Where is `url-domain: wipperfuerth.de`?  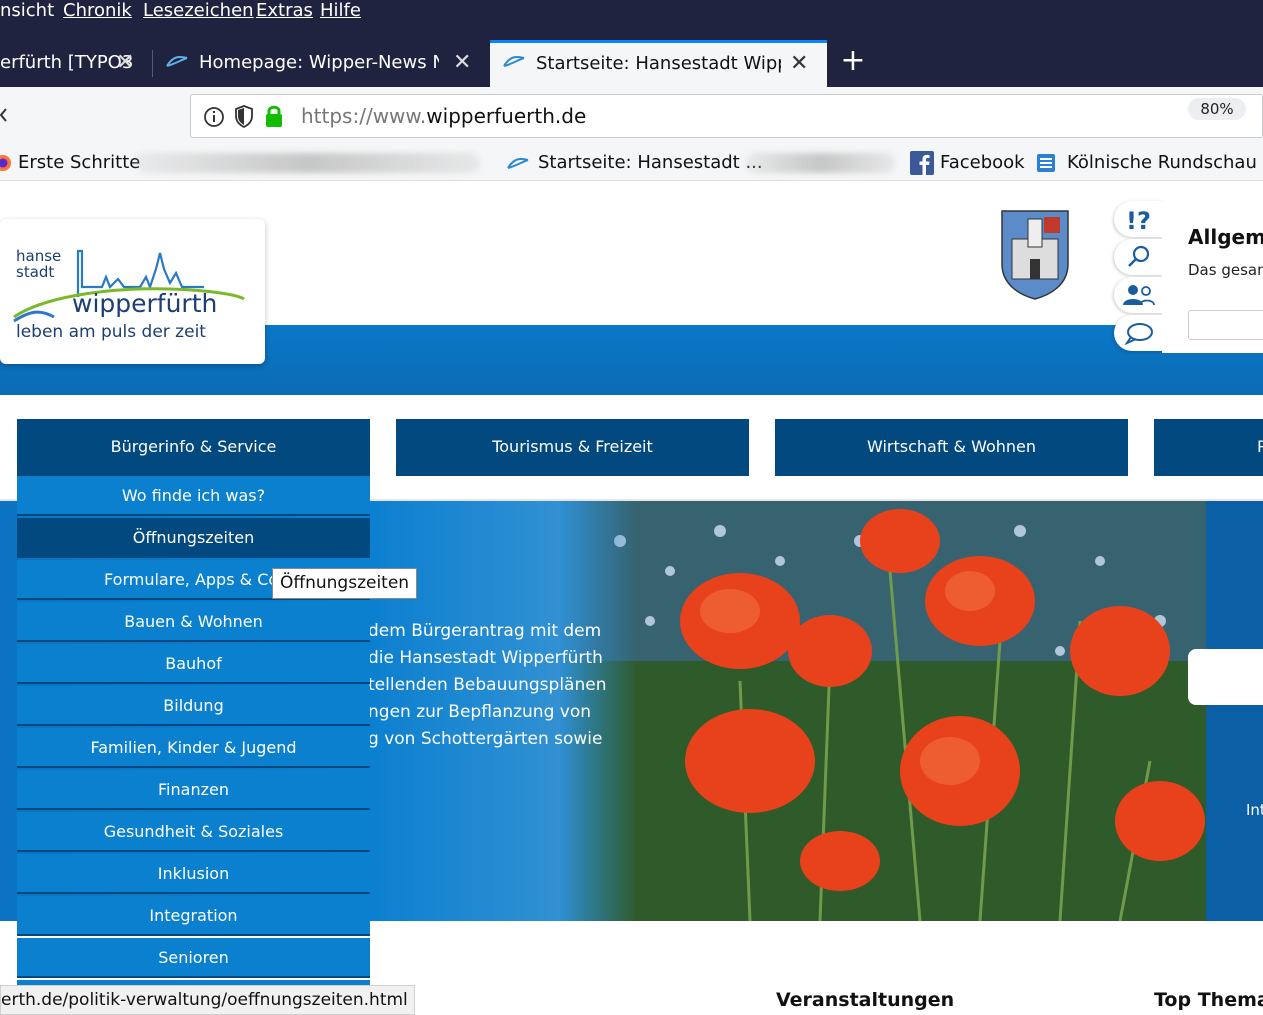 url-domain: wipperfuerth.de is located at coordinates (506, 116).